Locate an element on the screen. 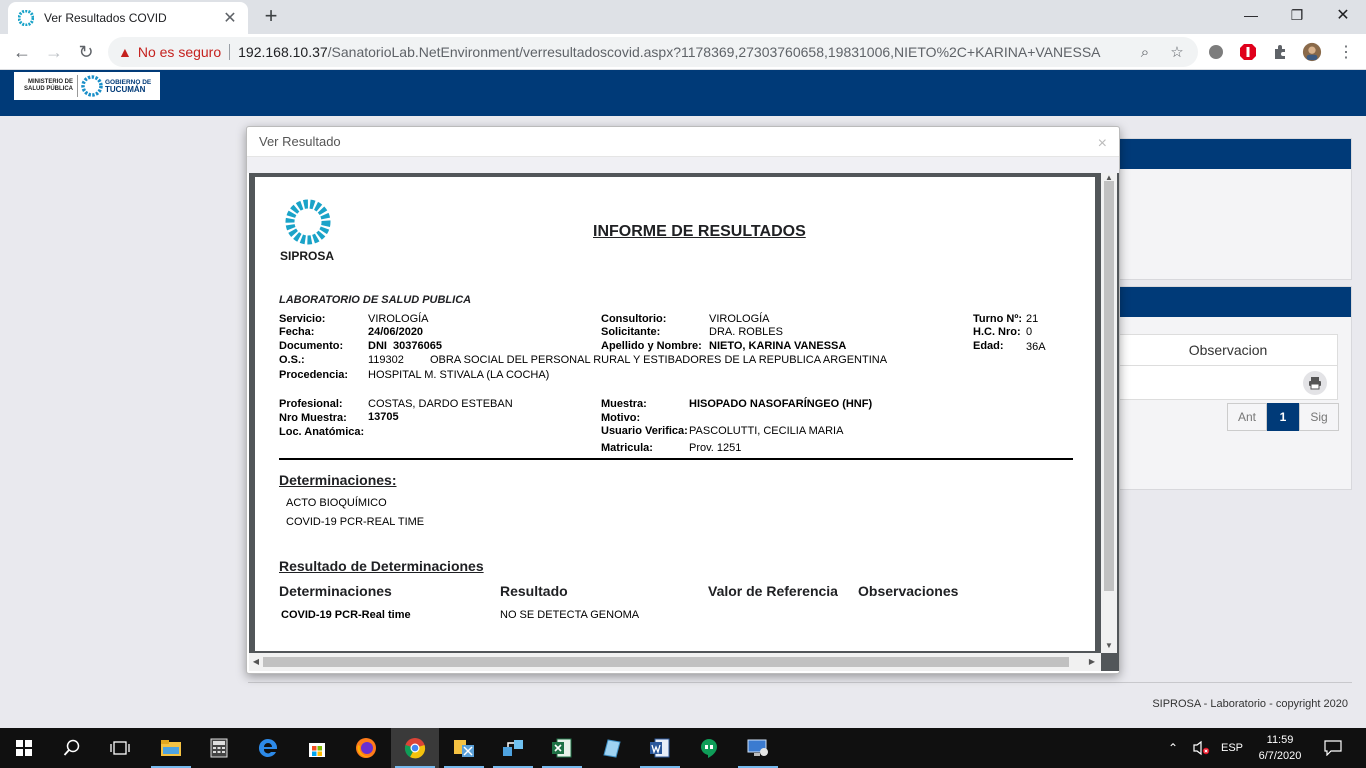 The height and width of the screenshot is (768, 1366). reload-button: ↻ is located at coordinates (86, 52).